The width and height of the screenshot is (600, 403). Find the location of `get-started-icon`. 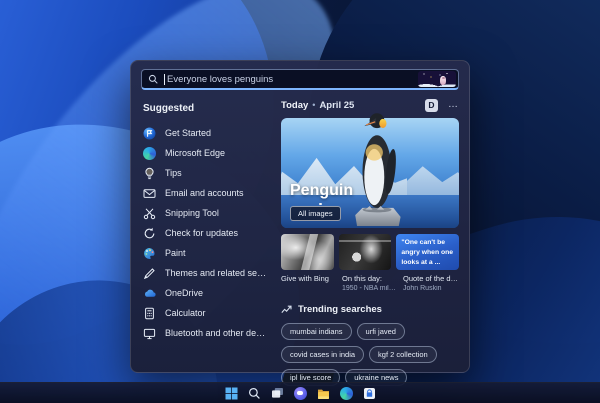

get-started-icon is located at coordinates (149, 133).